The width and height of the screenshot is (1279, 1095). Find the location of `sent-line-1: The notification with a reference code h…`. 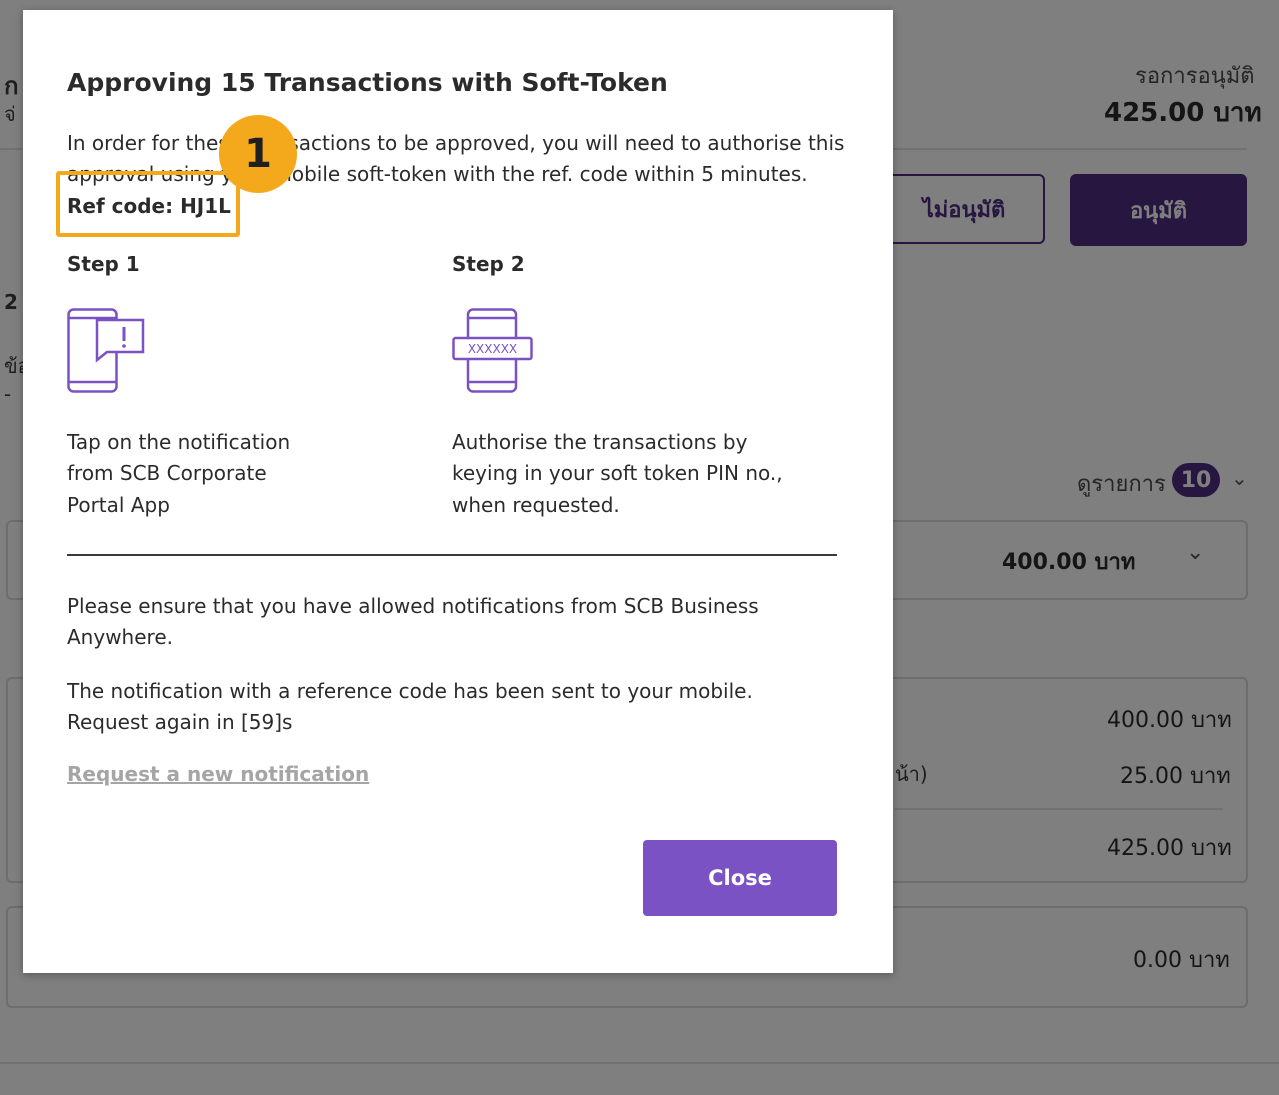

sent-line-1: The notification with a reference code h… is located at coordinates (410, 691).